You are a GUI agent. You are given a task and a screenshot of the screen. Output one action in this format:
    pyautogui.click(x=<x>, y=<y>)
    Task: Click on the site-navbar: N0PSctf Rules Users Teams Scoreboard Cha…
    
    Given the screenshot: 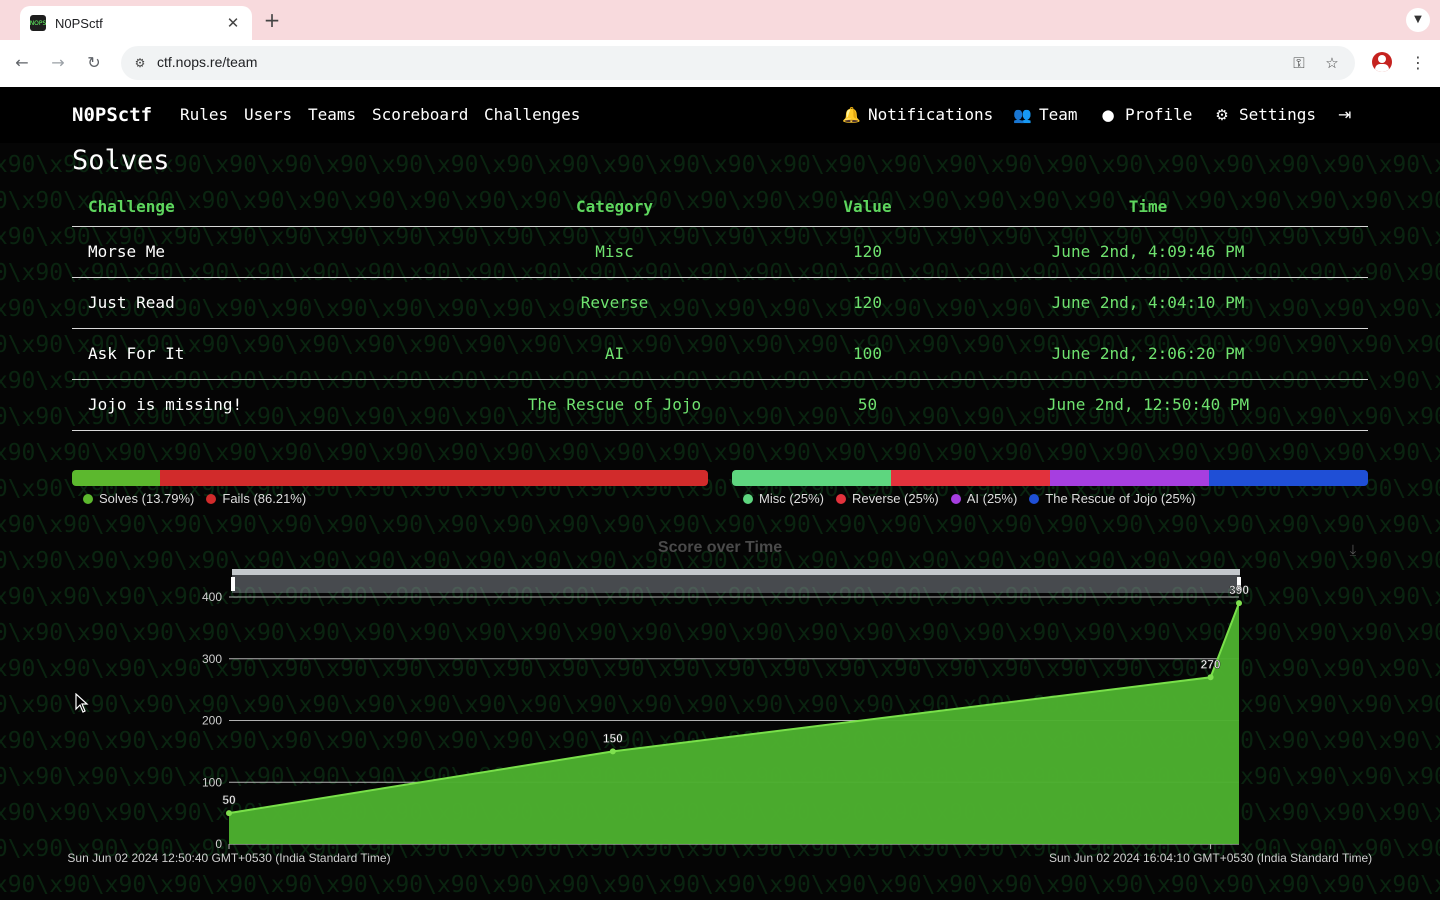 What is the action you would take?
    pyautogui.click(x=720, y=115)
    